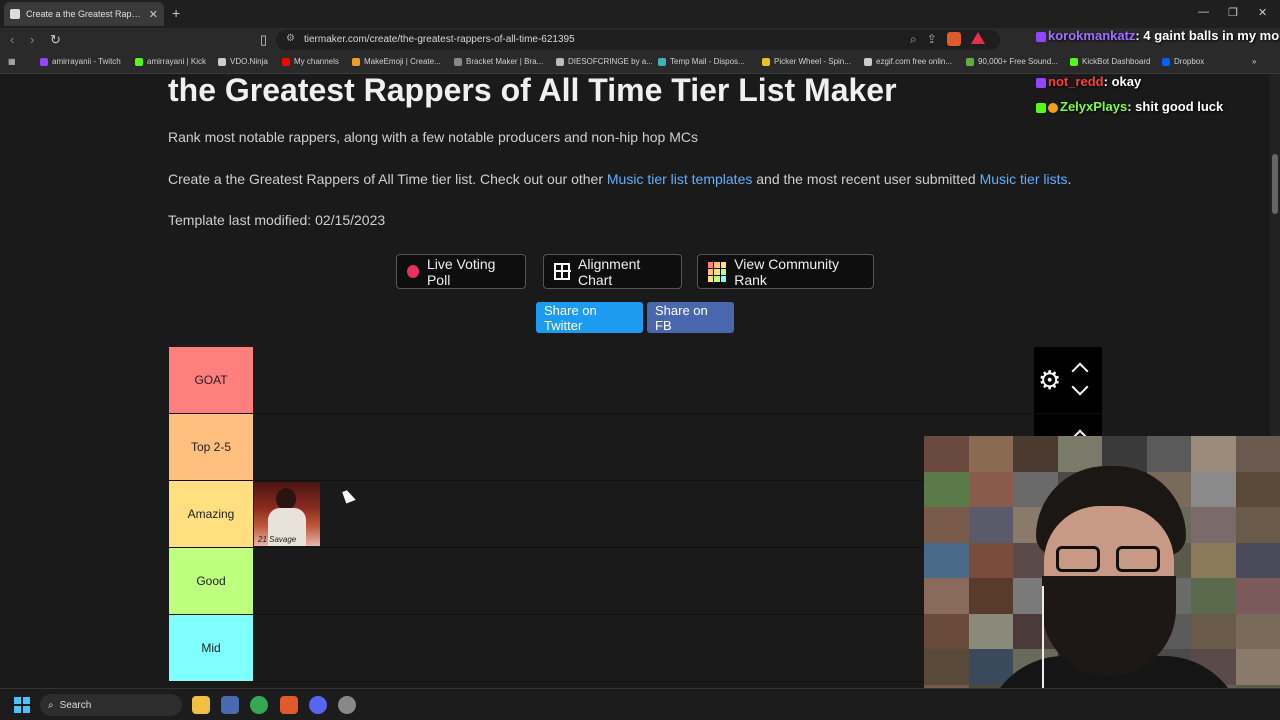 The image size is (1280, 720). I want to click on gear-icon: ⚙, so click(1049, 380).